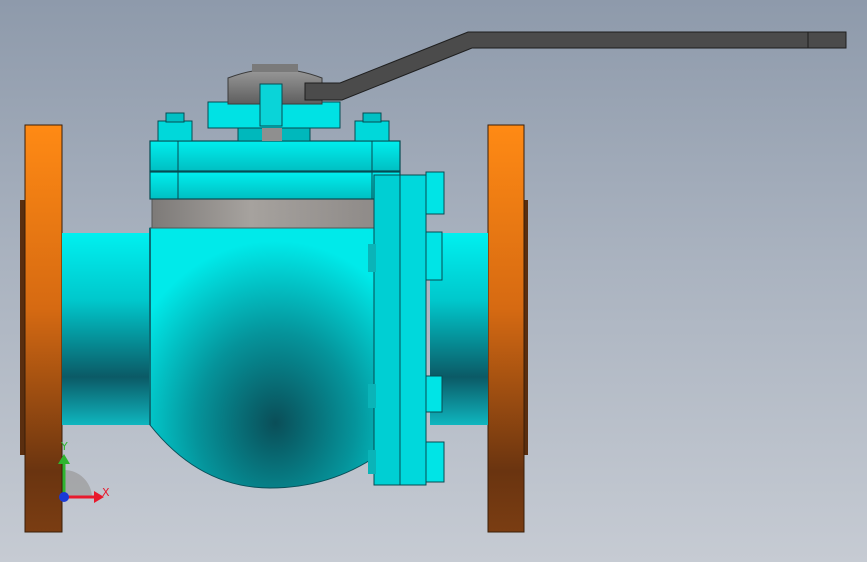 The width and height of the screenshot is (867, 562). What do you see at coordinates (275, 170) in the screenshot?
I see `bonnet-flange` at bounding box center [275, 170].